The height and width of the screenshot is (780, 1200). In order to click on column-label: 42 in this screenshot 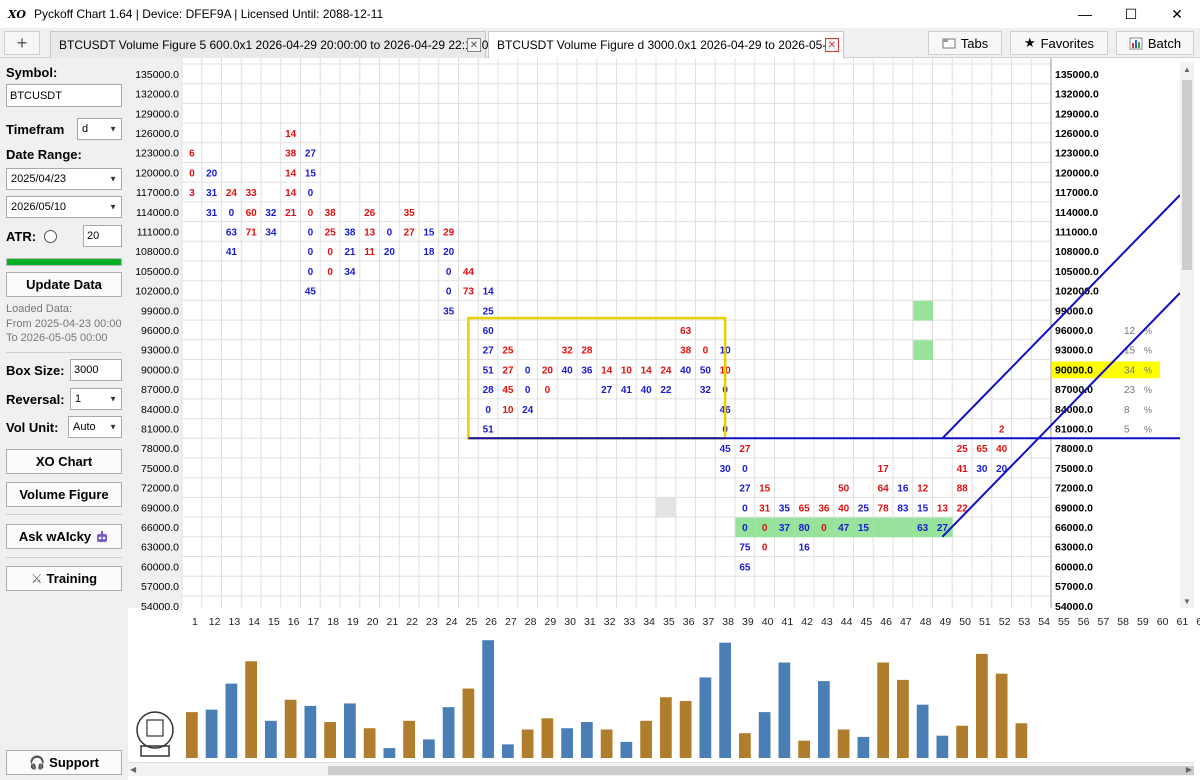, I will do `click(807, 622)`.